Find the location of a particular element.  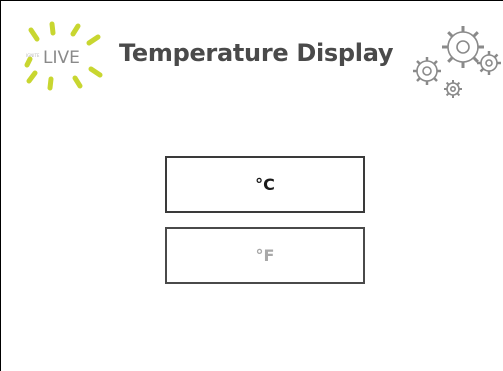

svg-text: IGNITE is located at coordinates (33, 55).